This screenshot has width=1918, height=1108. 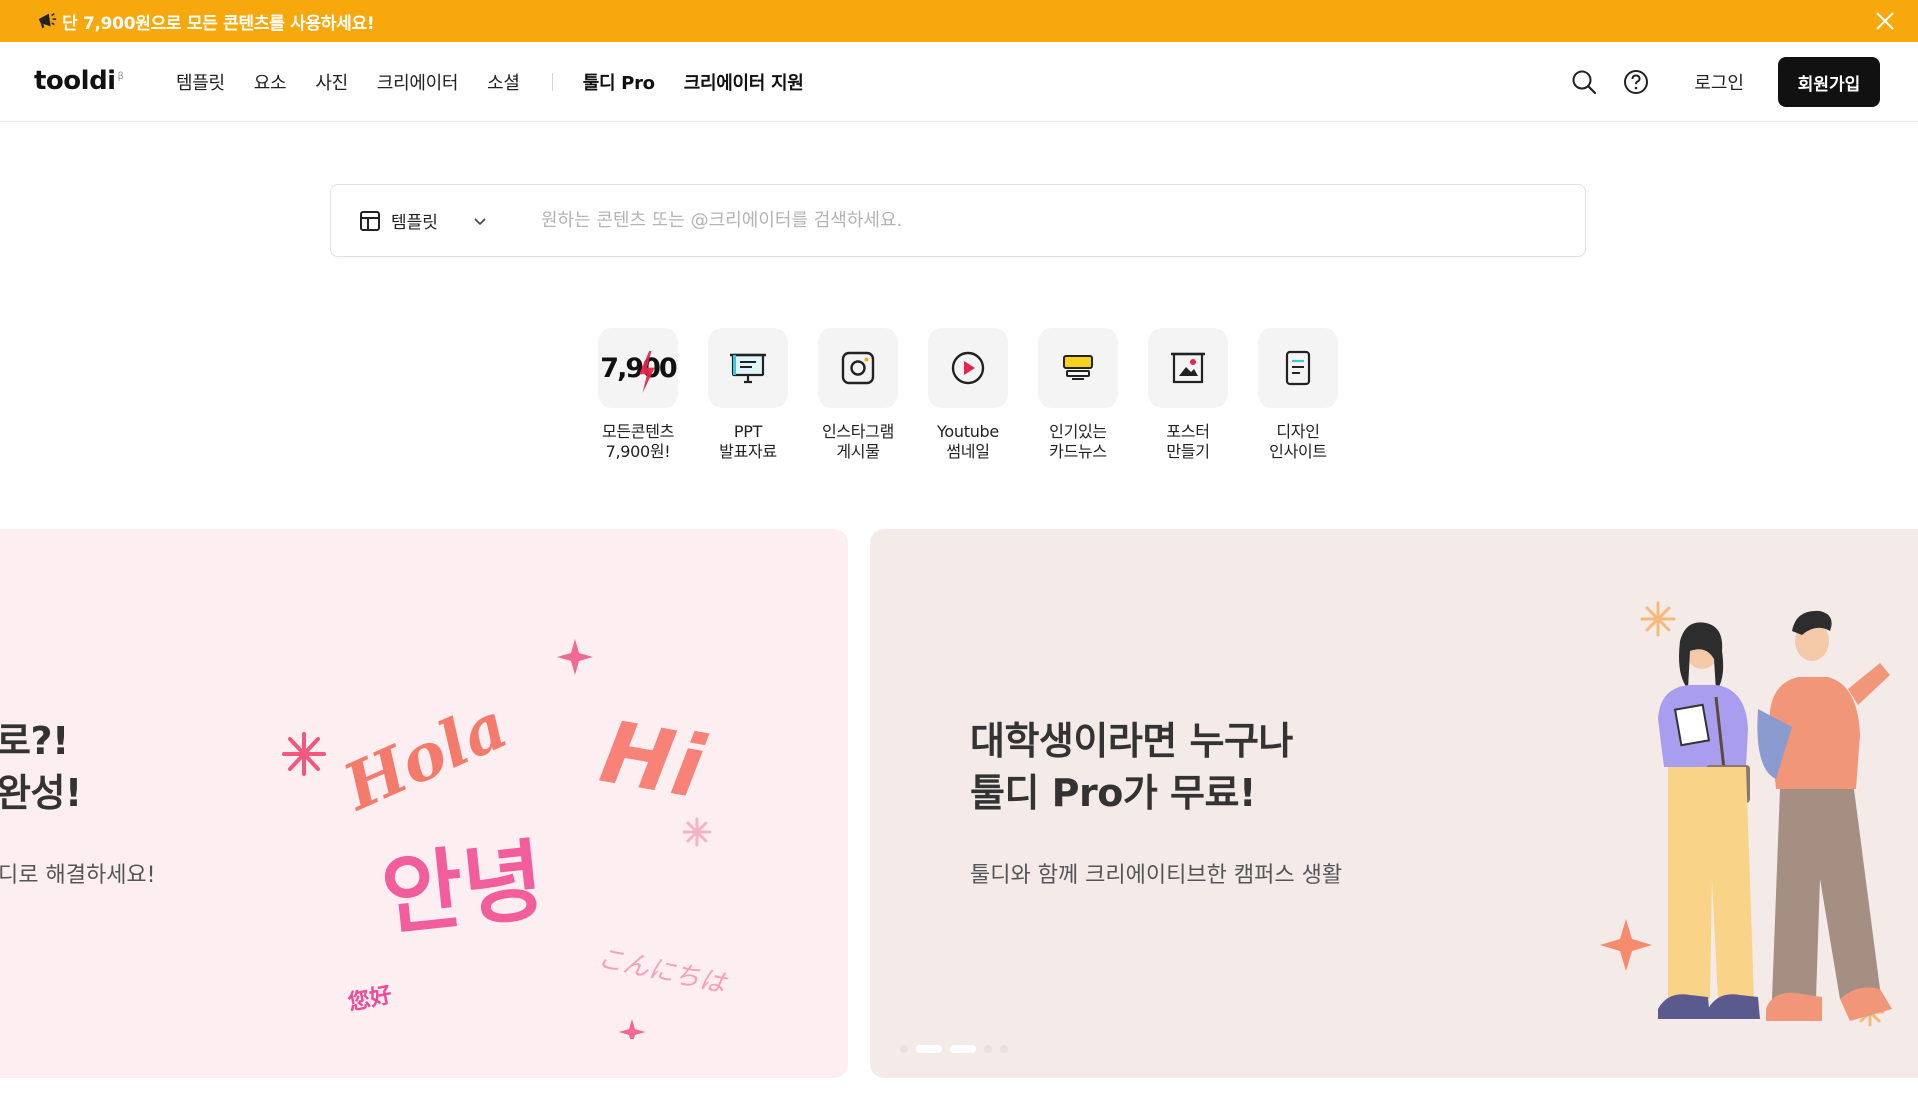 I want to click on search-bar: 템플릿, so click(x=958, y=220).